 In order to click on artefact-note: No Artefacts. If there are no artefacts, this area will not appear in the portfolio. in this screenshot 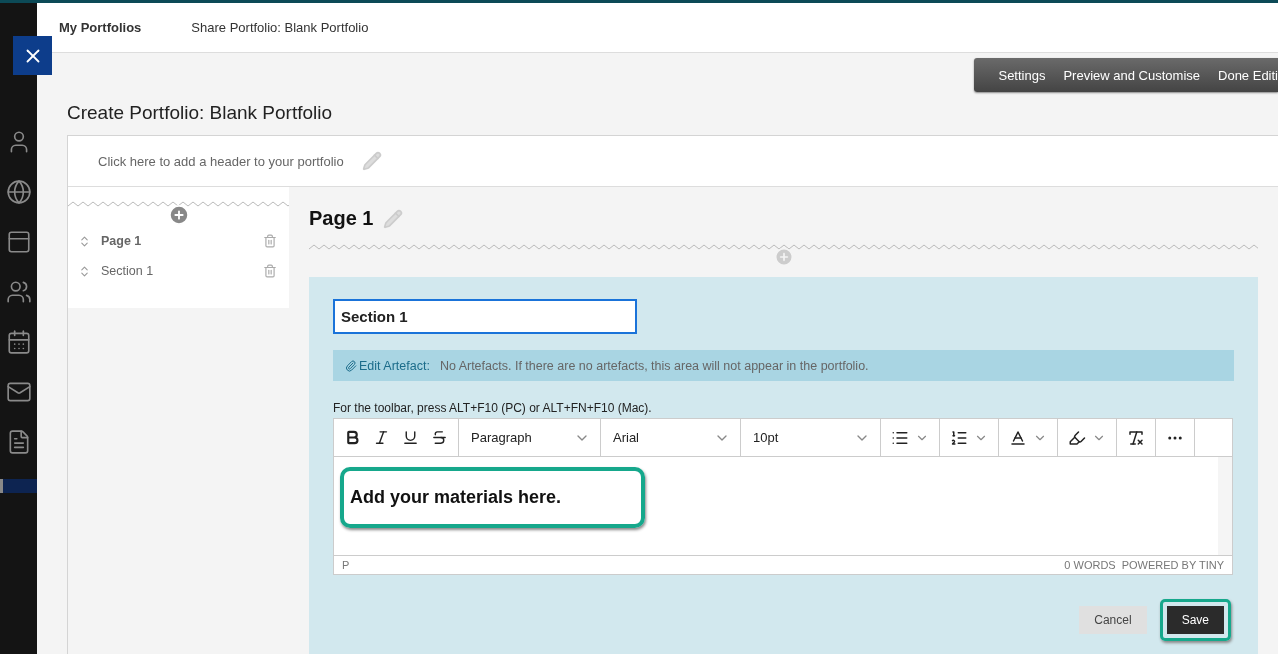, I will do `click(654, 365)`.